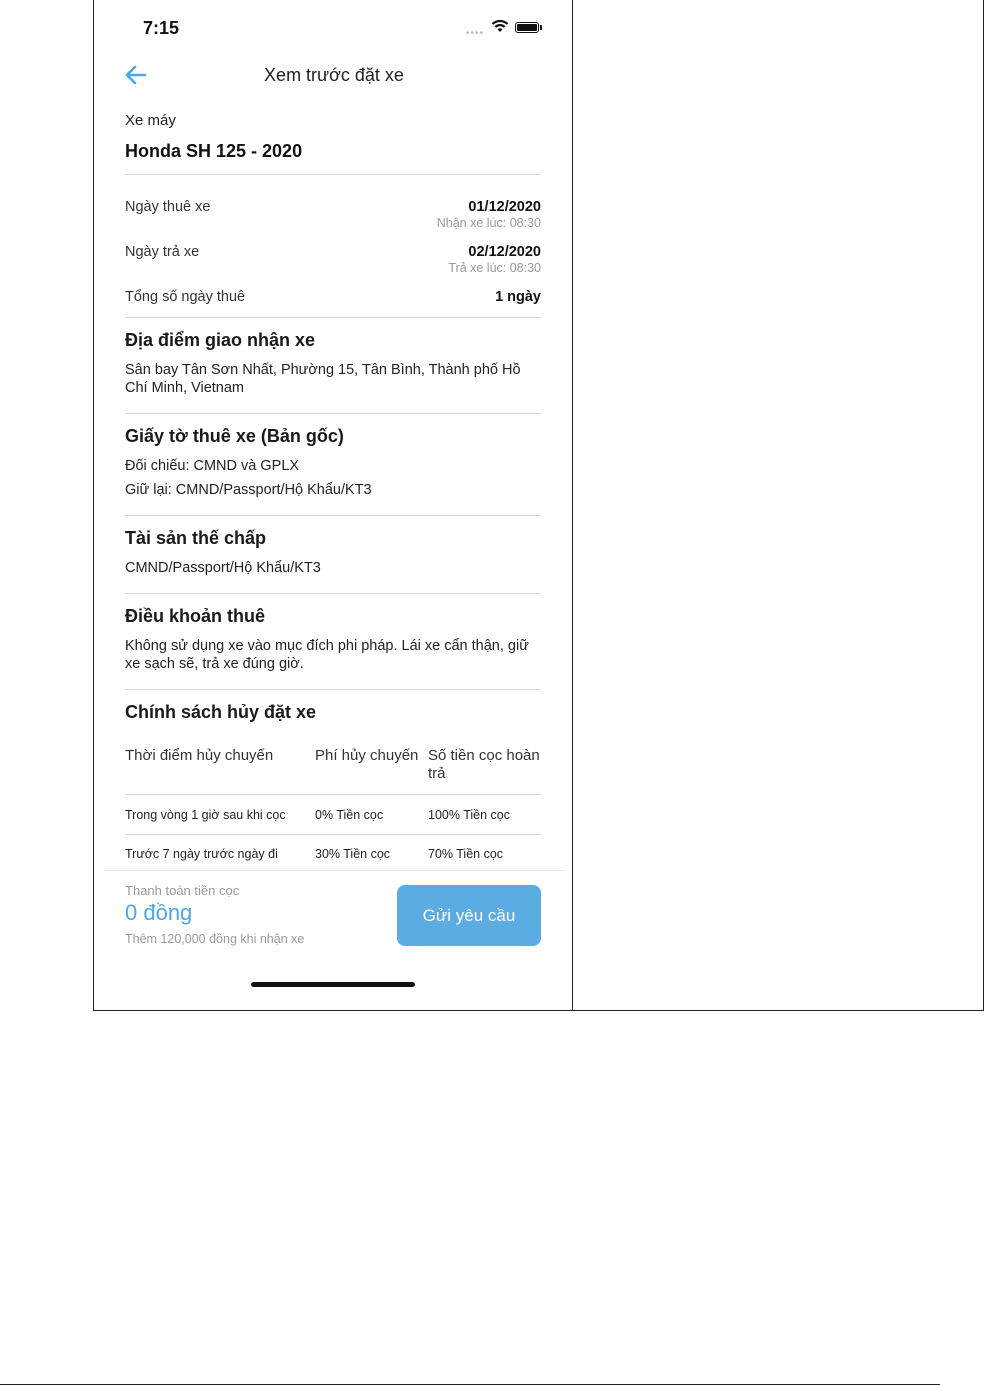 This screenshot has width=984, height=1385. What do you see at coordinates (215, 939) in the screenshot?
I see `extra-payment-note: Thêm 120,000 đồng khi nhận xe` at bounding box center [215, 939].